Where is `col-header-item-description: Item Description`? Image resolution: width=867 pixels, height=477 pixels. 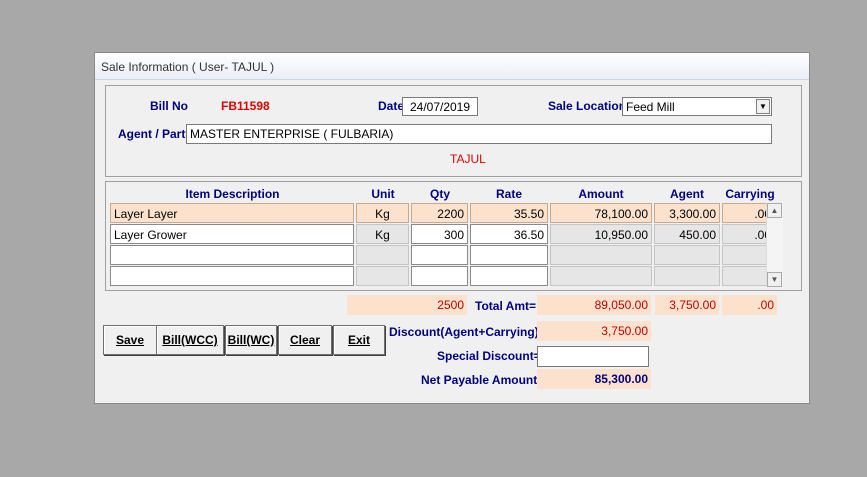
col-header-item-description: Item Description is located at coordinates (232, 194).